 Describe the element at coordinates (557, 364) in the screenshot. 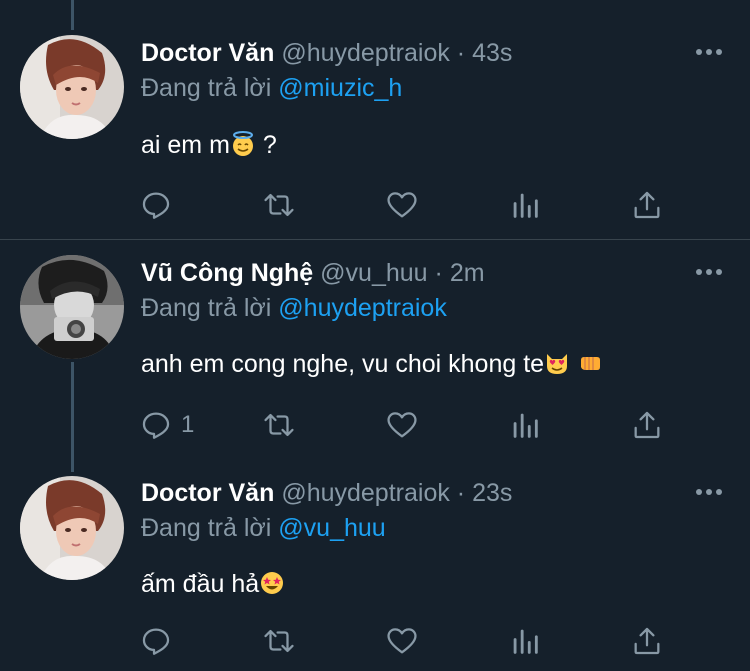

I see `heart-eyes-cat-icon` at that location.